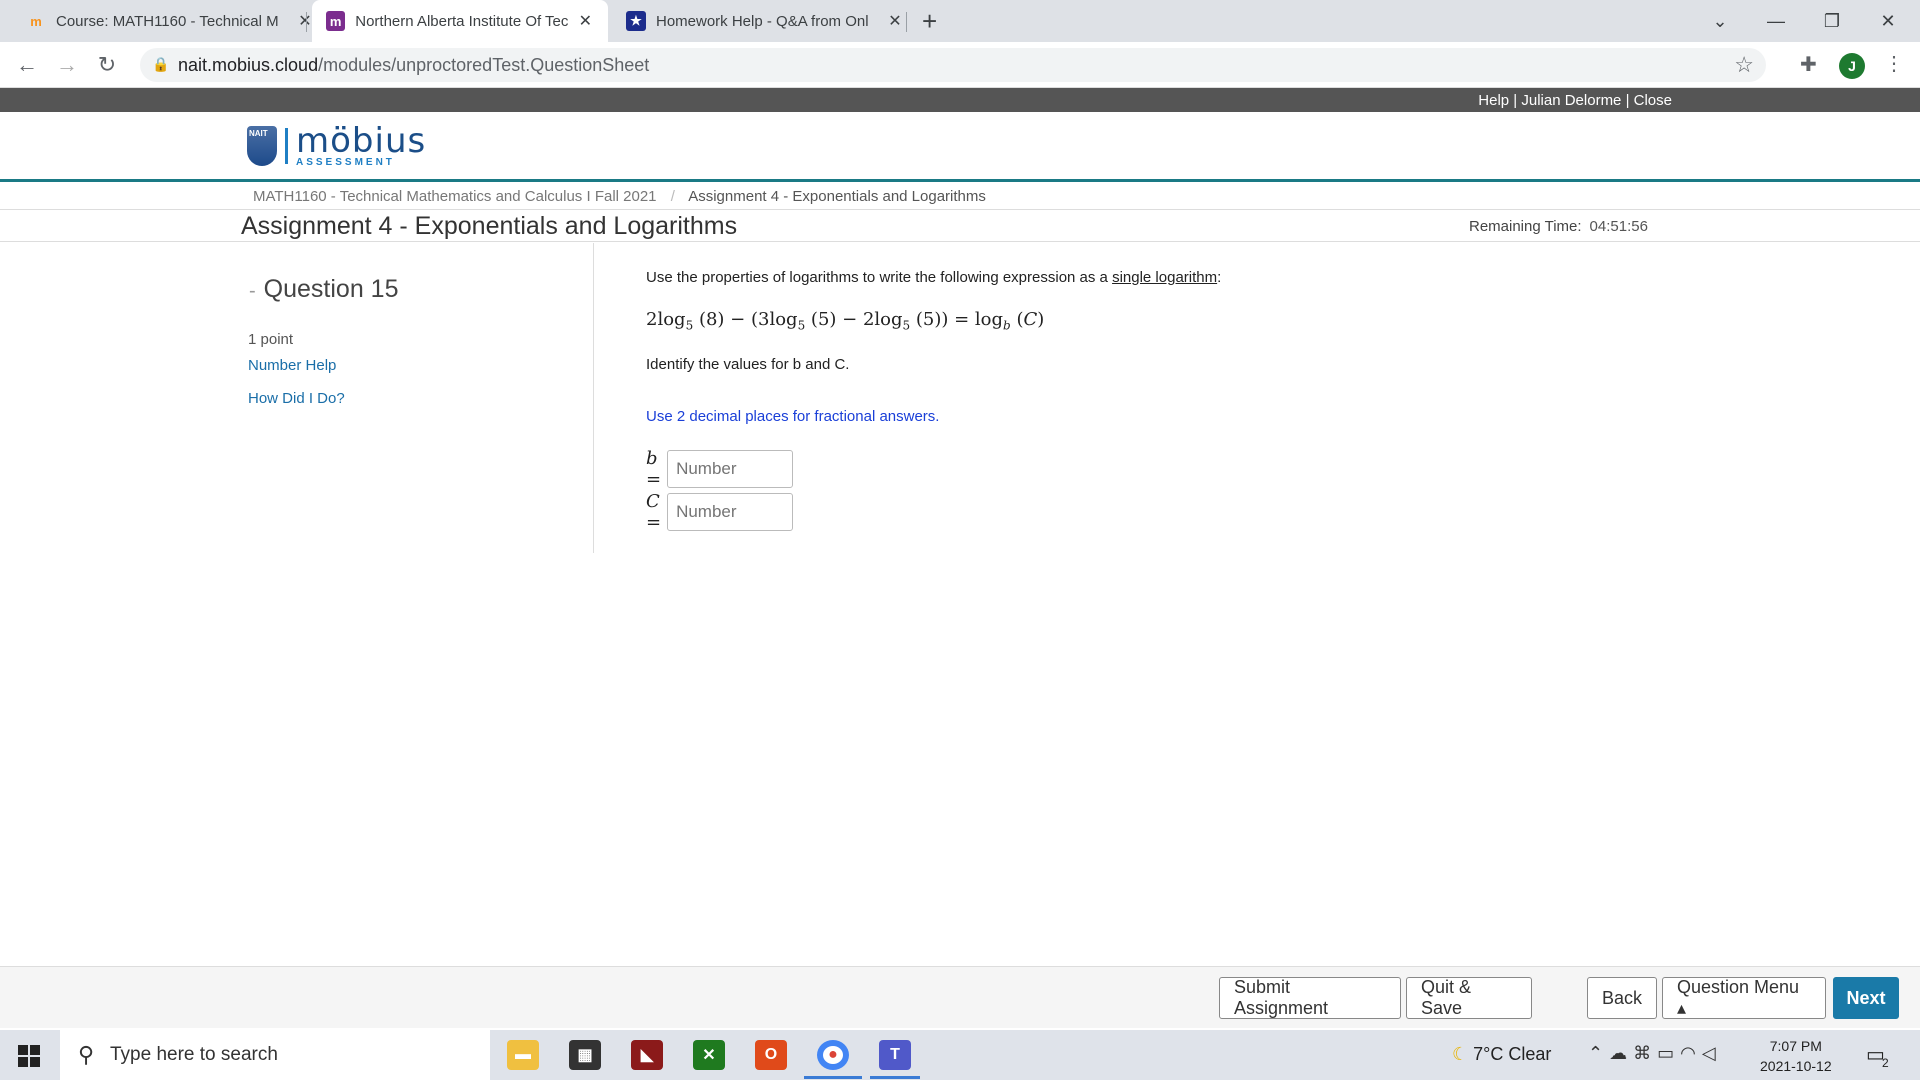 The image size is (1920, 1080). What do you see at coordinates (1885, 1063) in the screenshot?
I see `notification-count: 2` at bounding box center [1885, 1063].